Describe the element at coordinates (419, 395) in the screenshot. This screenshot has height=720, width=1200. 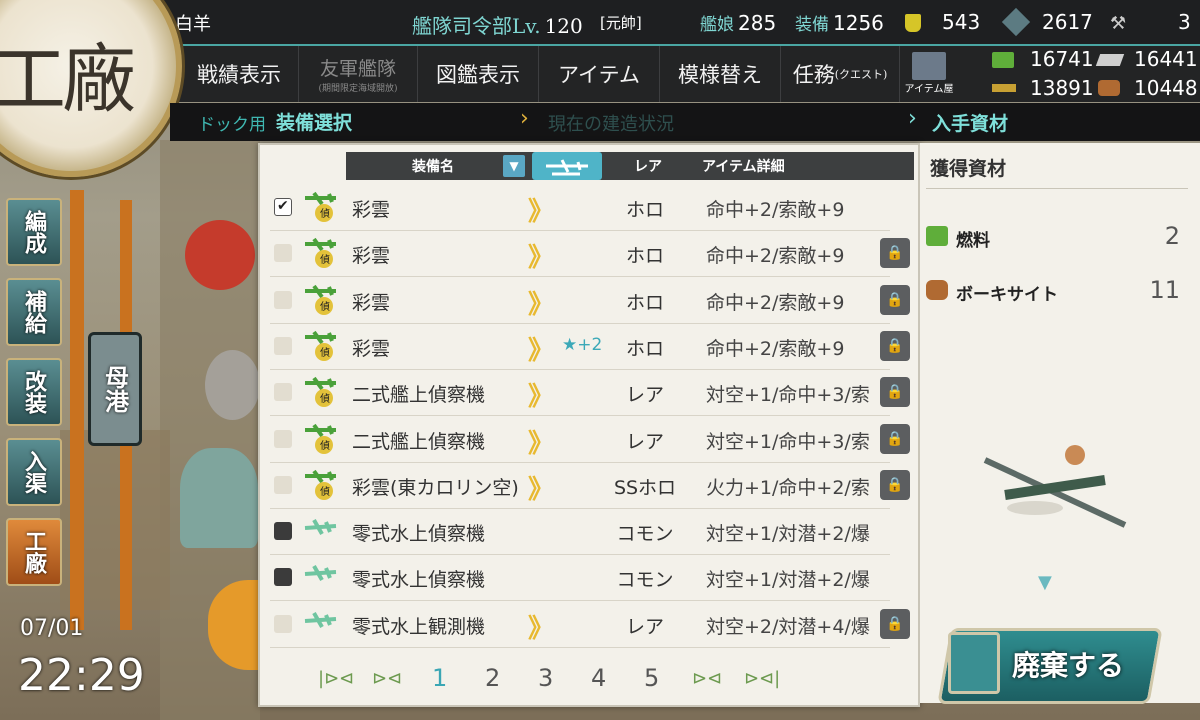
I see `equipment-name: 二式艦上偵察機` at that location.